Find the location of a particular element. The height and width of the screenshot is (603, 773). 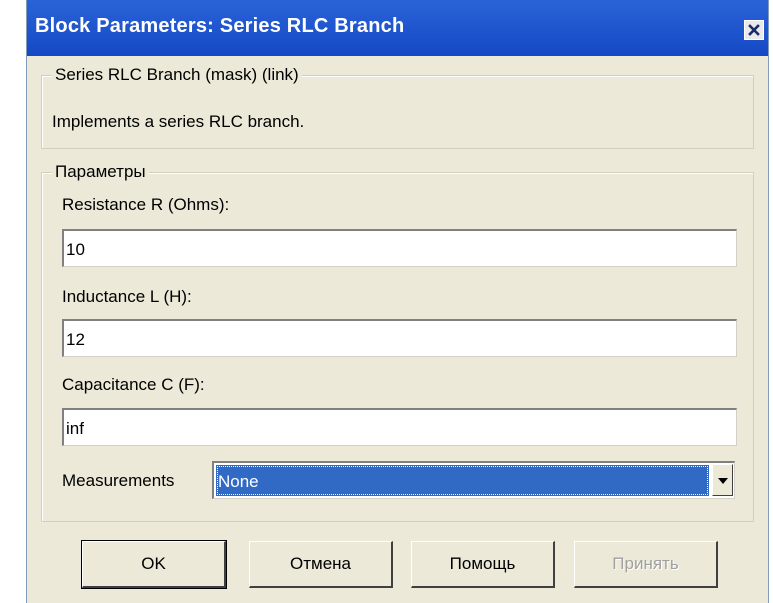

capacitance-label: Capacitance C (F): is located at coordinates (133, 384).